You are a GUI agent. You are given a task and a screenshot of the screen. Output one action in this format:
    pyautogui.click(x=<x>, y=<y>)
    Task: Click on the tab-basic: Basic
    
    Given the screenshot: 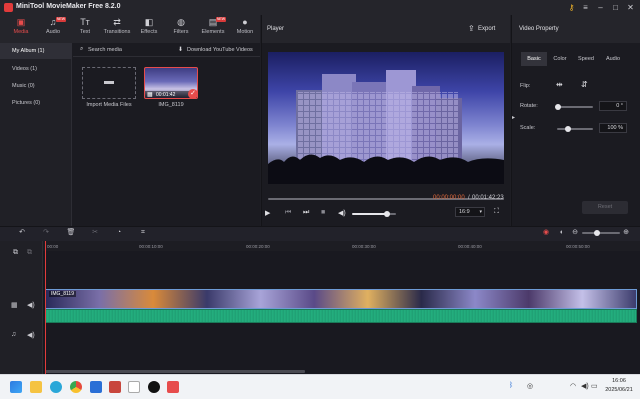 What is the action you would take?
    pyautogui.click(x=534, y=59)
    